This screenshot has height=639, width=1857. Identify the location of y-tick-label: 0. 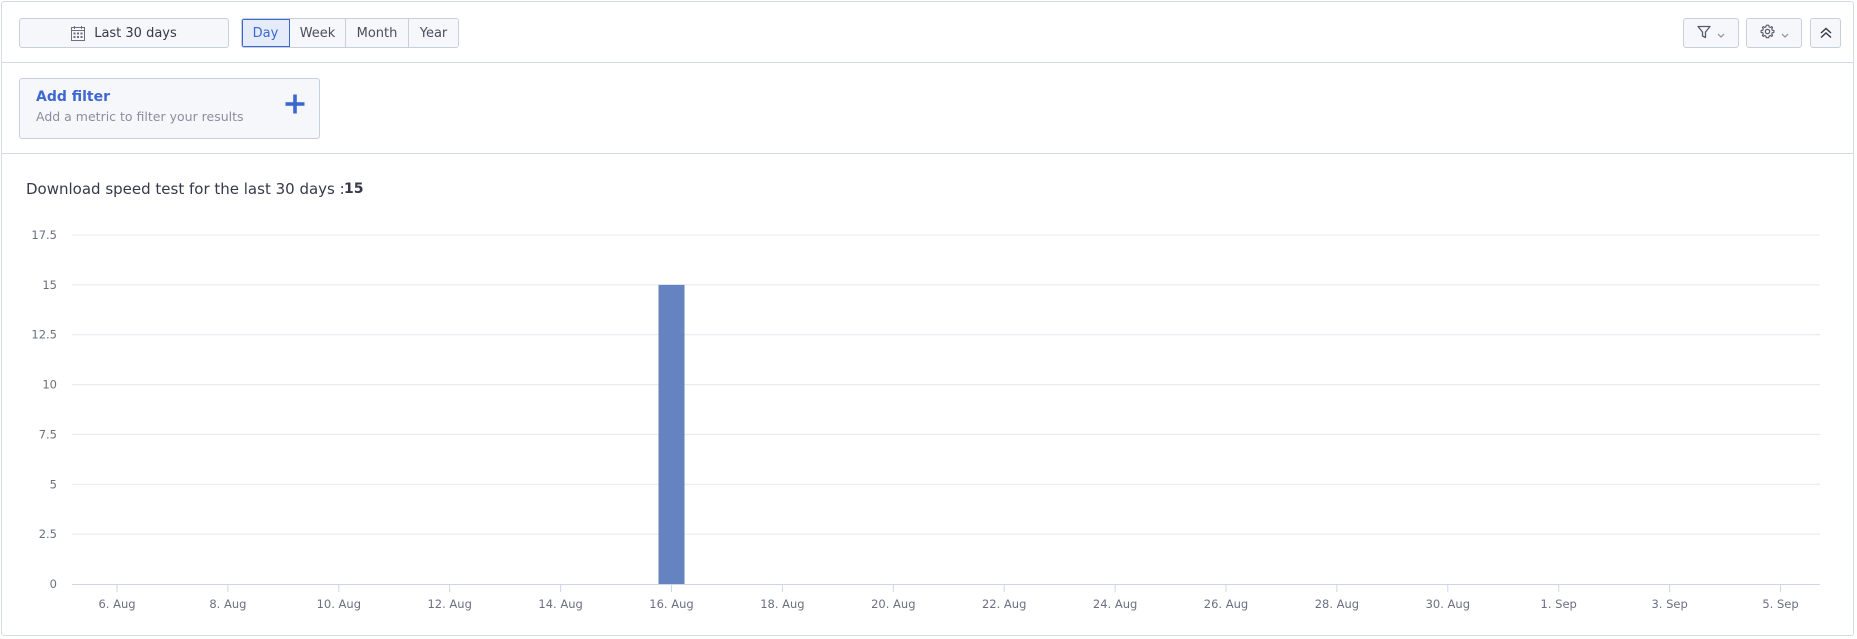
(53, 584).